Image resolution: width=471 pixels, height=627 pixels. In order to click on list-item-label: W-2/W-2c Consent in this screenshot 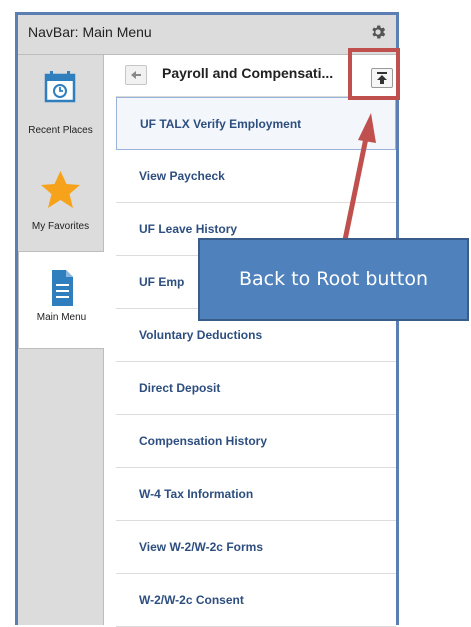, I will do `click(191, 600)`.